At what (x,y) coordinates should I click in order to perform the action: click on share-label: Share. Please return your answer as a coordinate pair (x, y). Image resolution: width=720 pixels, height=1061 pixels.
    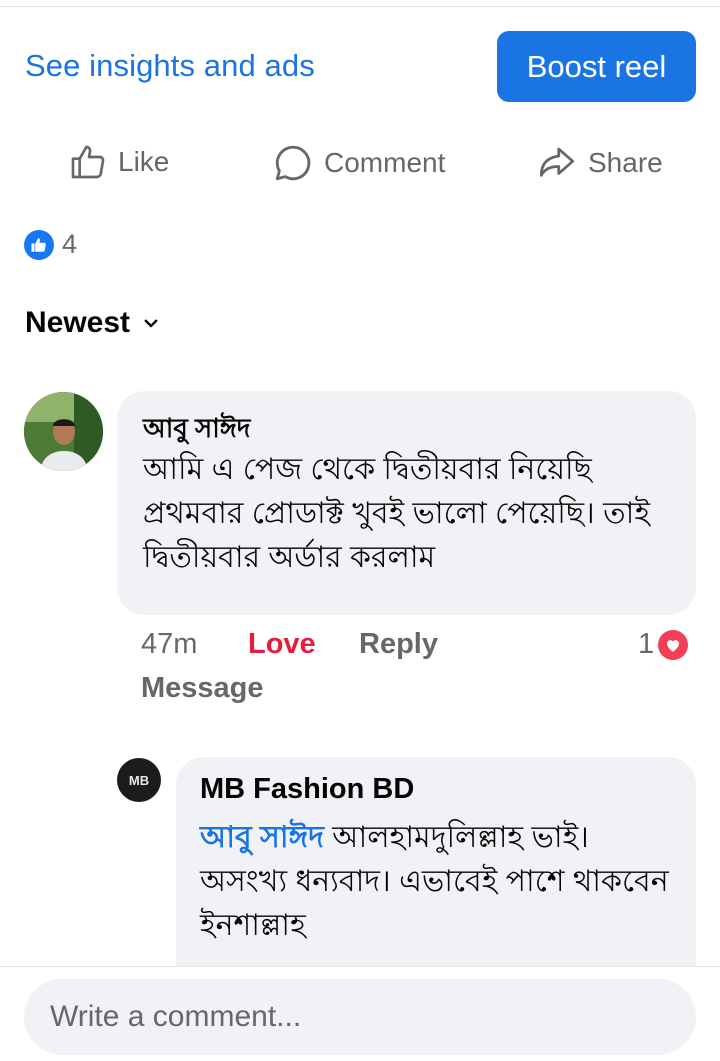
    Looking at the image, I should click on (625, 162).